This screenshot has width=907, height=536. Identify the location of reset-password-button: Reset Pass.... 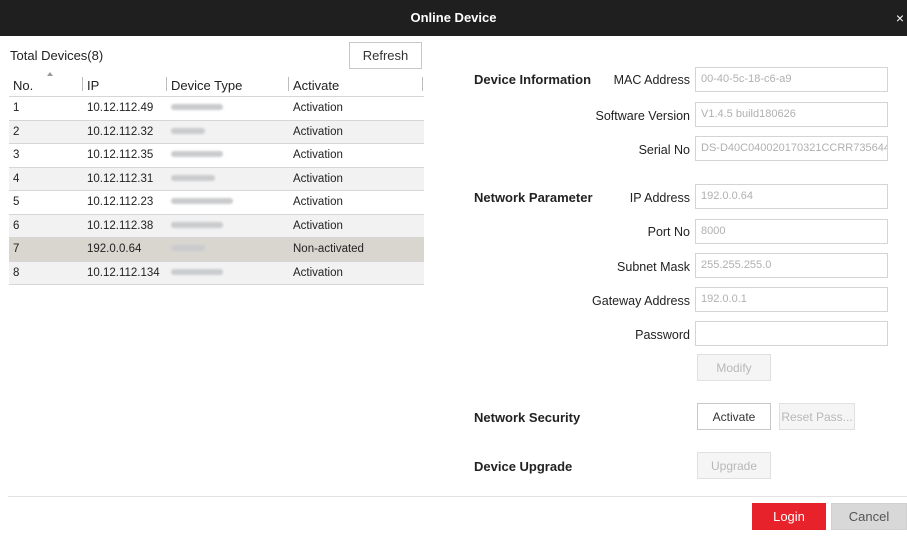
(817, 416).